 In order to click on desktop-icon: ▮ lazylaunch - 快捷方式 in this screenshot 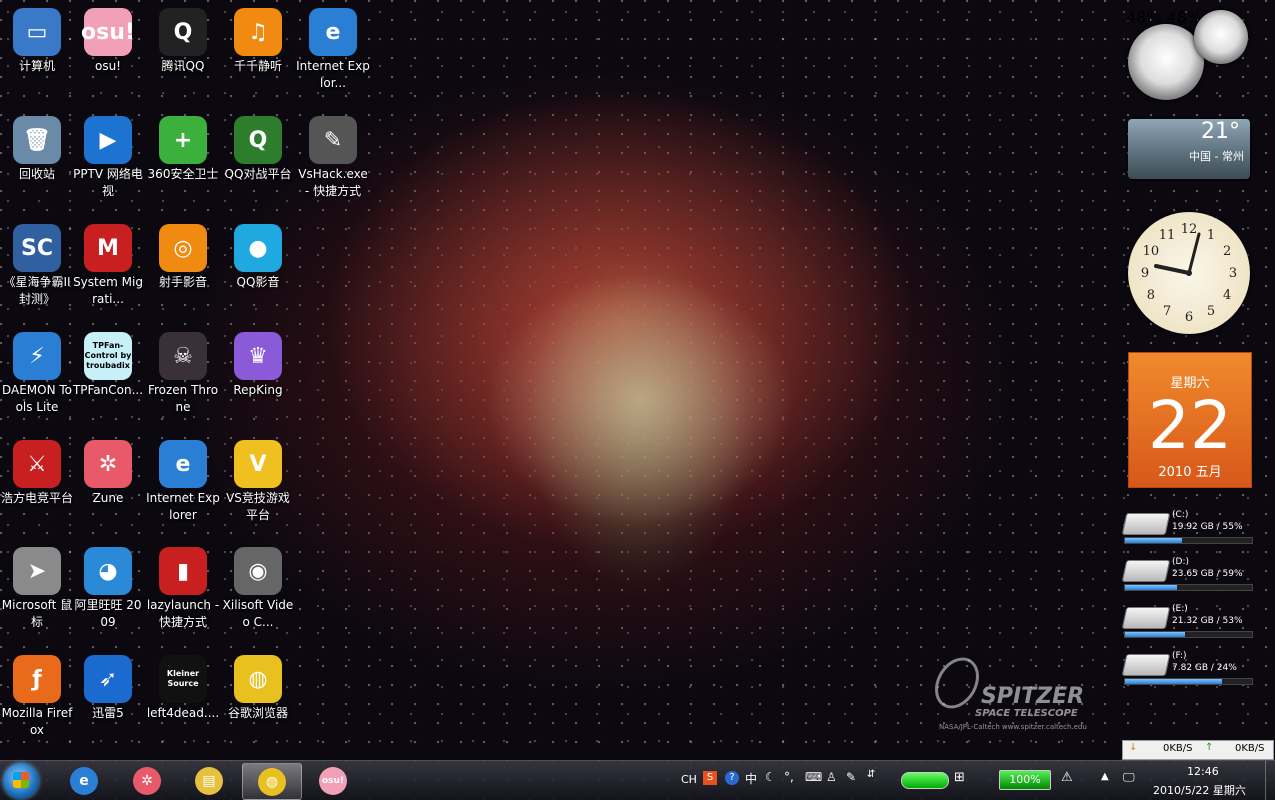, I will do `click(183, 586)`.